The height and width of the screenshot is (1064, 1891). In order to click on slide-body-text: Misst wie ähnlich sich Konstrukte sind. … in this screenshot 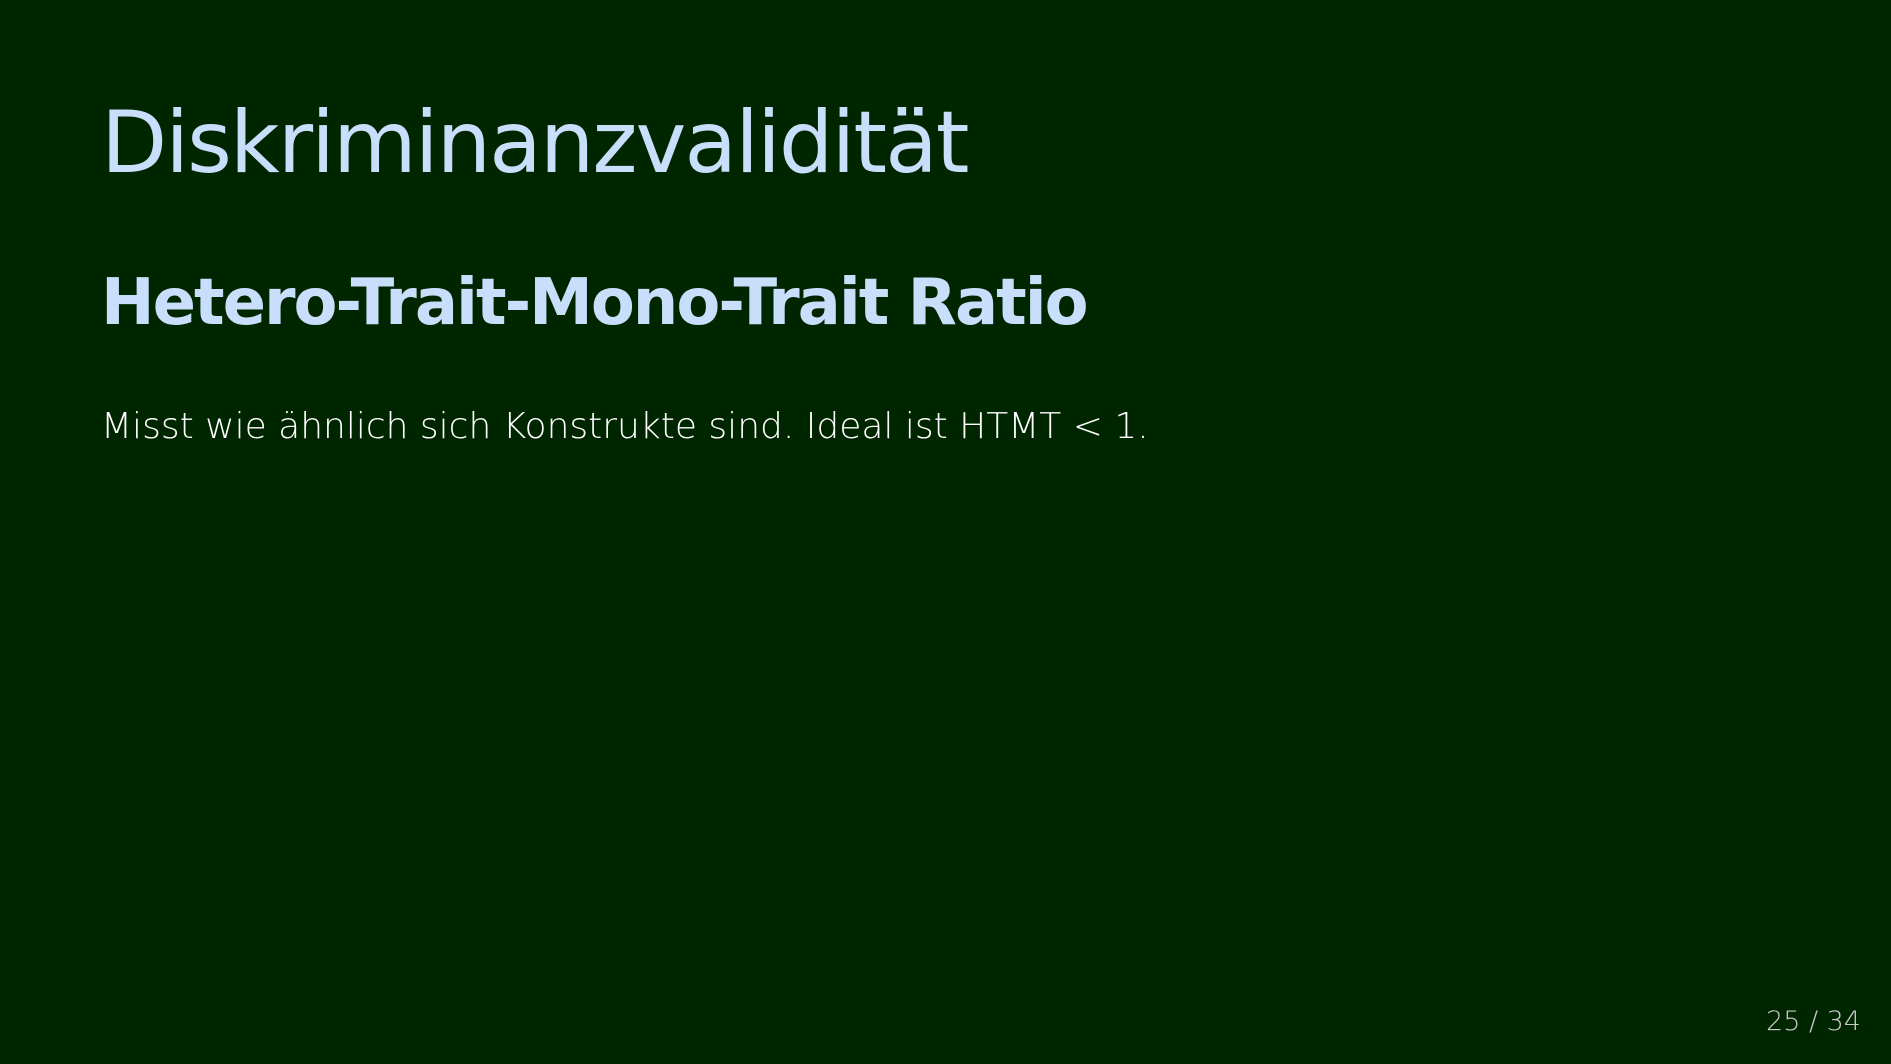, I will do `click(625, 426)`.